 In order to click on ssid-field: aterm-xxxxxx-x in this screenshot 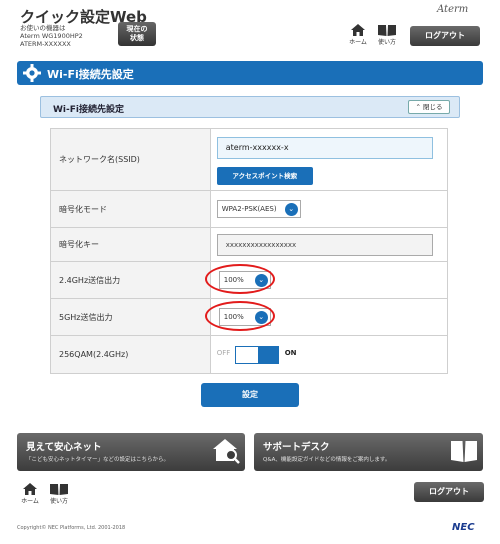, I will do `click(324, 148)`.